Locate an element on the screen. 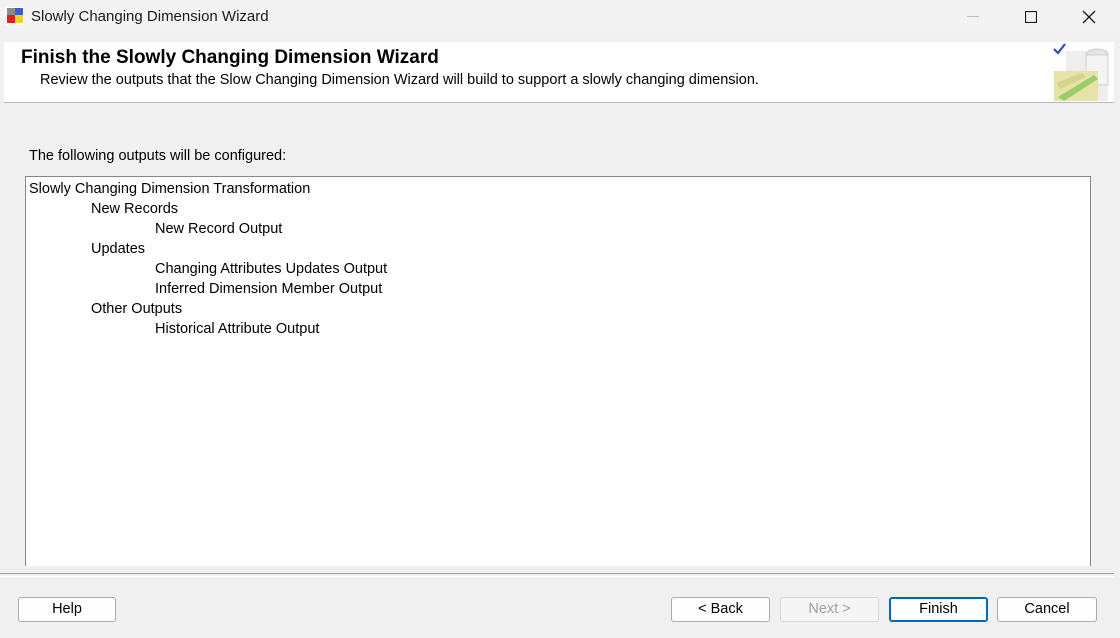 This screenshot has height=638, width=1120. maximize-button is located at coordinates (1031, 17).